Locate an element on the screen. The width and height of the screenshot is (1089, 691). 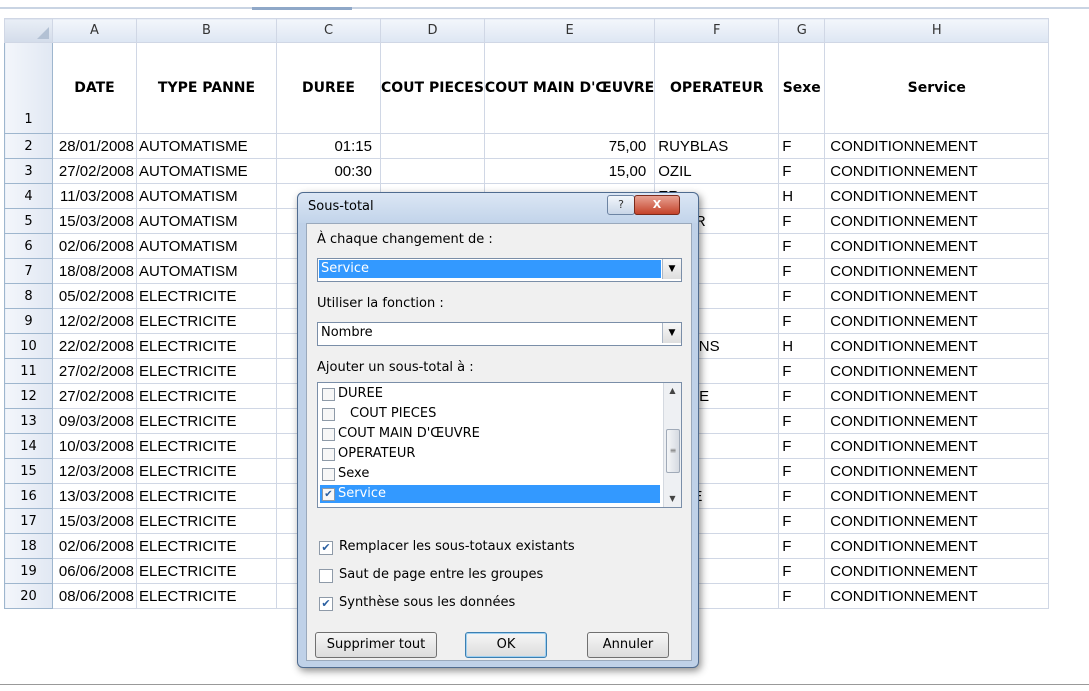
column-header-d: D is located at coordinates (432, 30).